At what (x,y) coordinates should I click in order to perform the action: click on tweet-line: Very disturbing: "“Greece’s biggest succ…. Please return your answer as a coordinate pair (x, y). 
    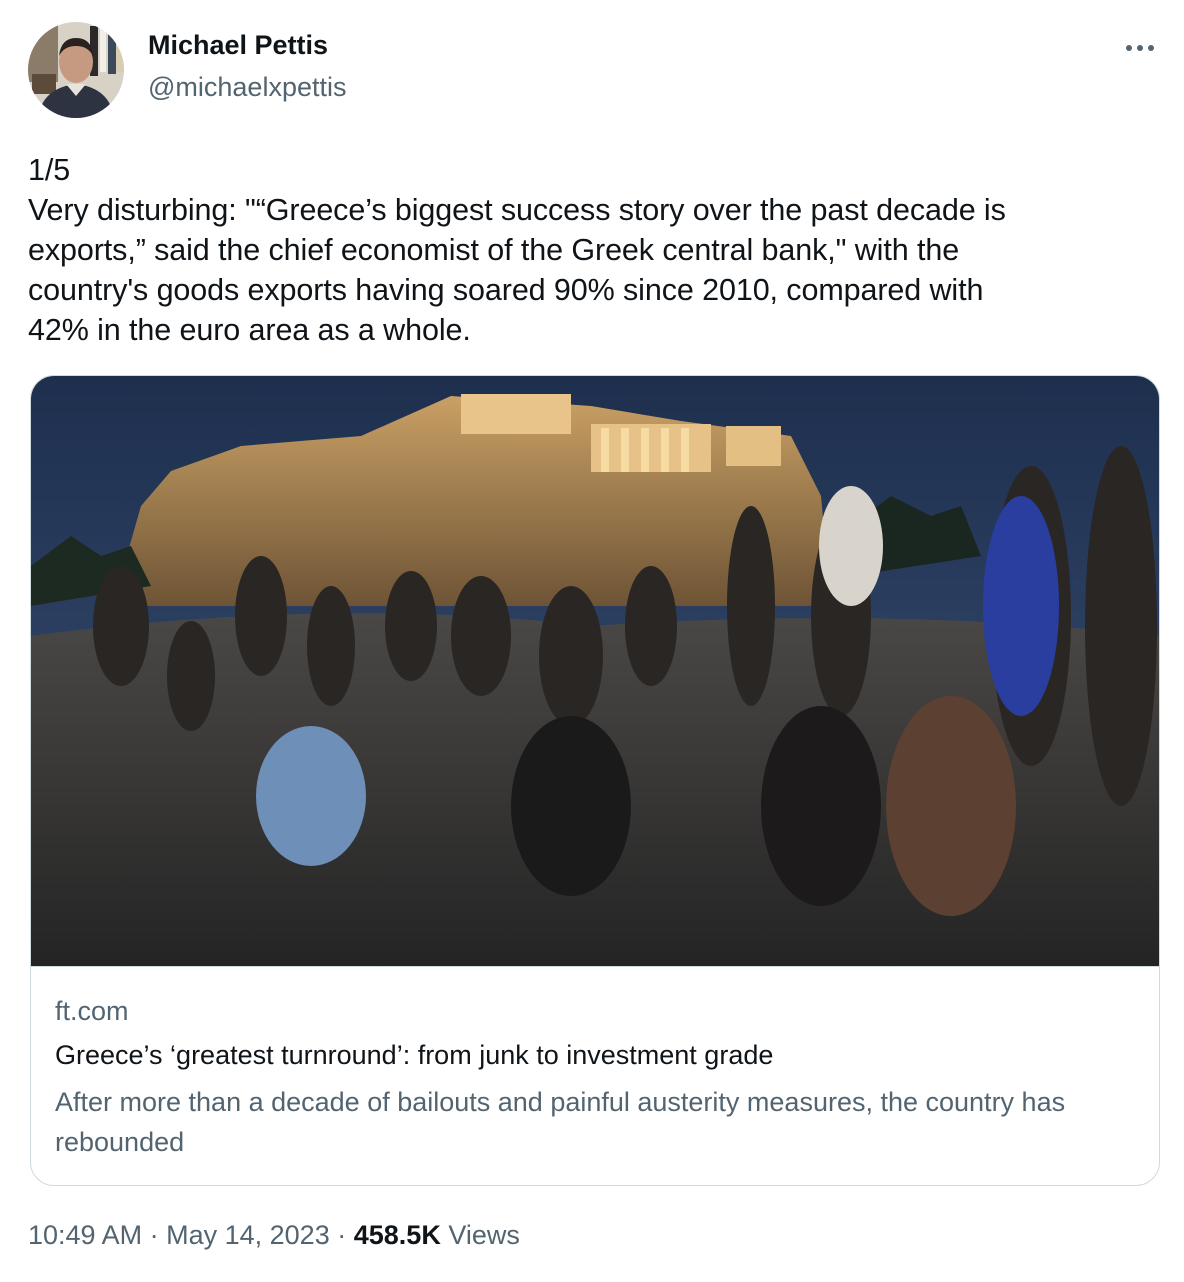
    Looking at the image, I should click on (517, 210).